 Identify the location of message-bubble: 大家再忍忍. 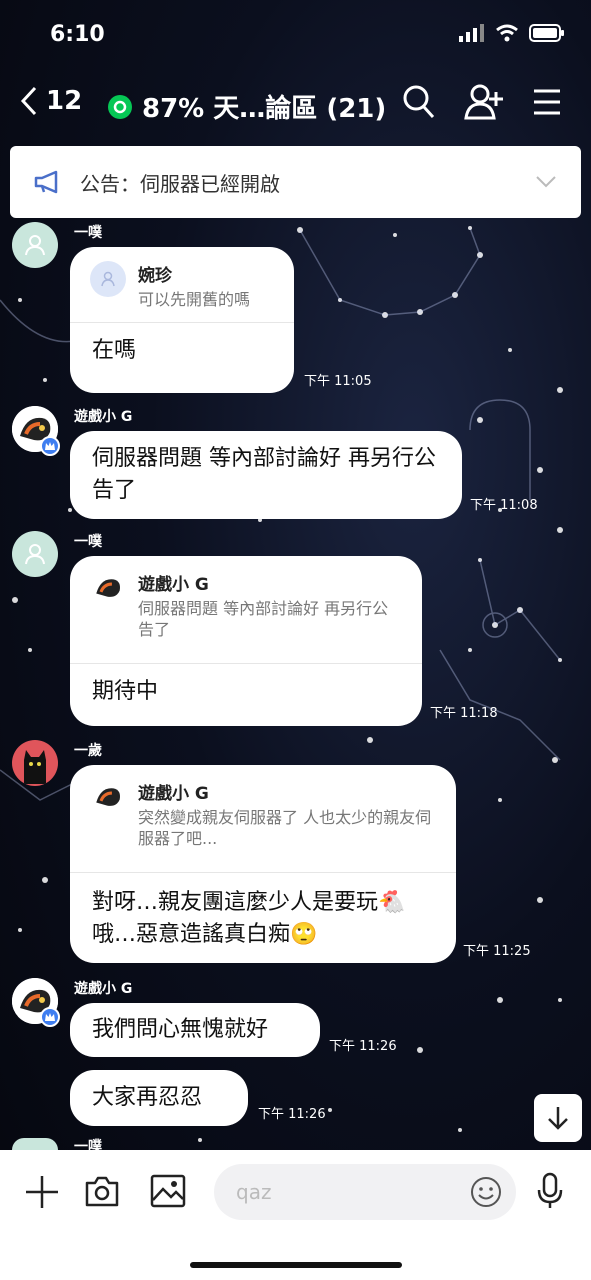
(159, 1098).